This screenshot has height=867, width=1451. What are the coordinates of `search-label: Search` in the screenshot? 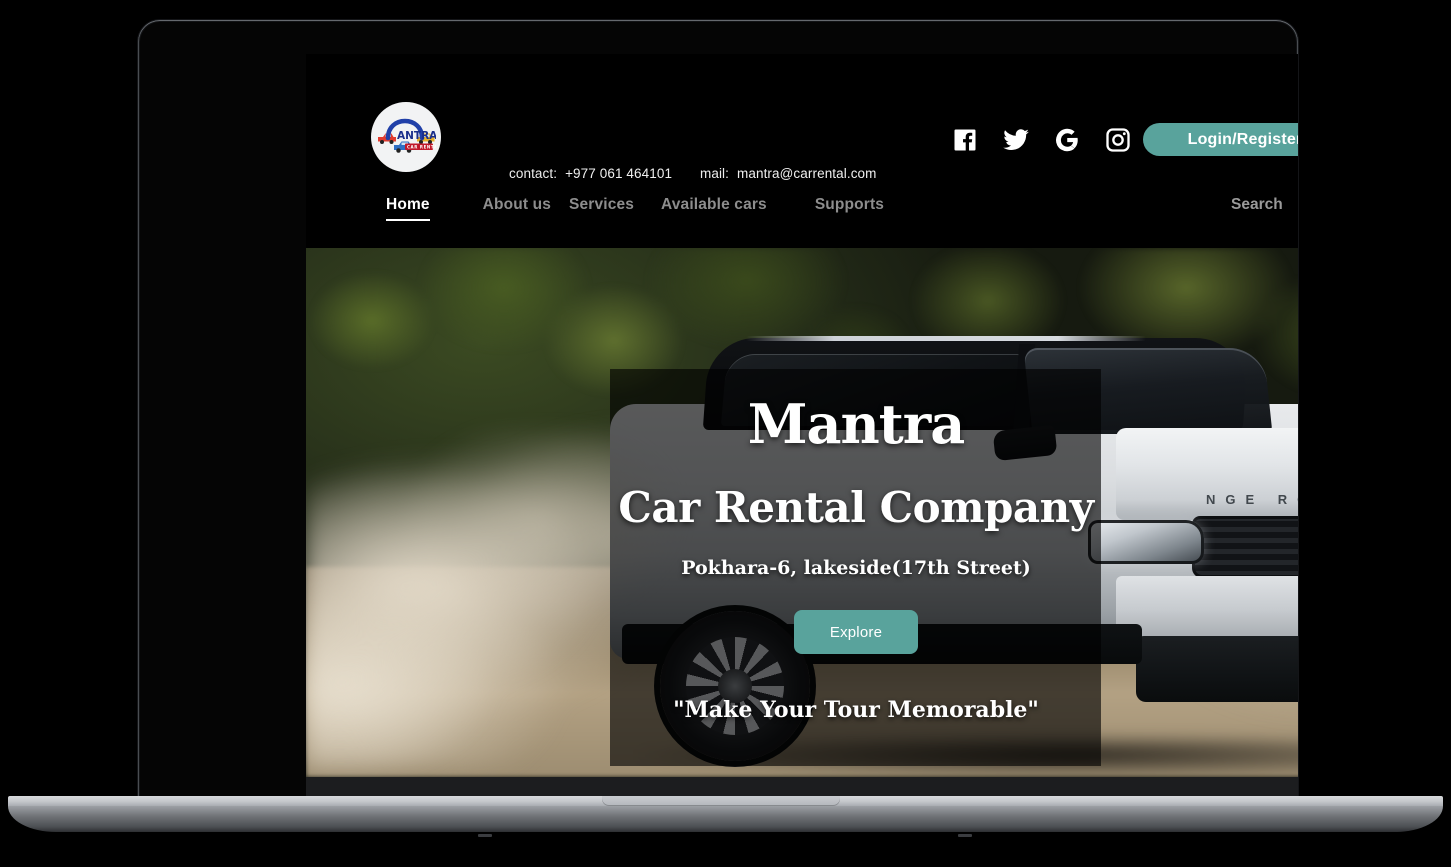 It's located at (1257, 204).